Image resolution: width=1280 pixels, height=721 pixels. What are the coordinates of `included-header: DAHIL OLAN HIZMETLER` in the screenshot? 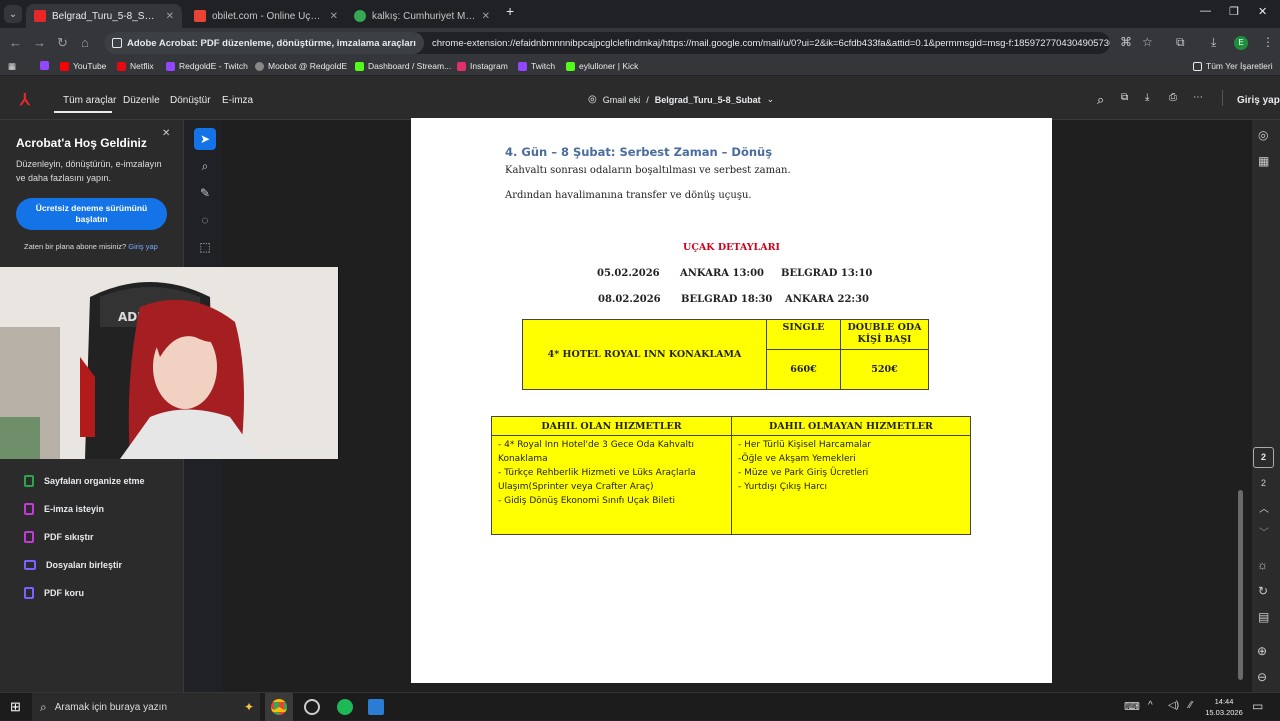 It's located at (611, 426).